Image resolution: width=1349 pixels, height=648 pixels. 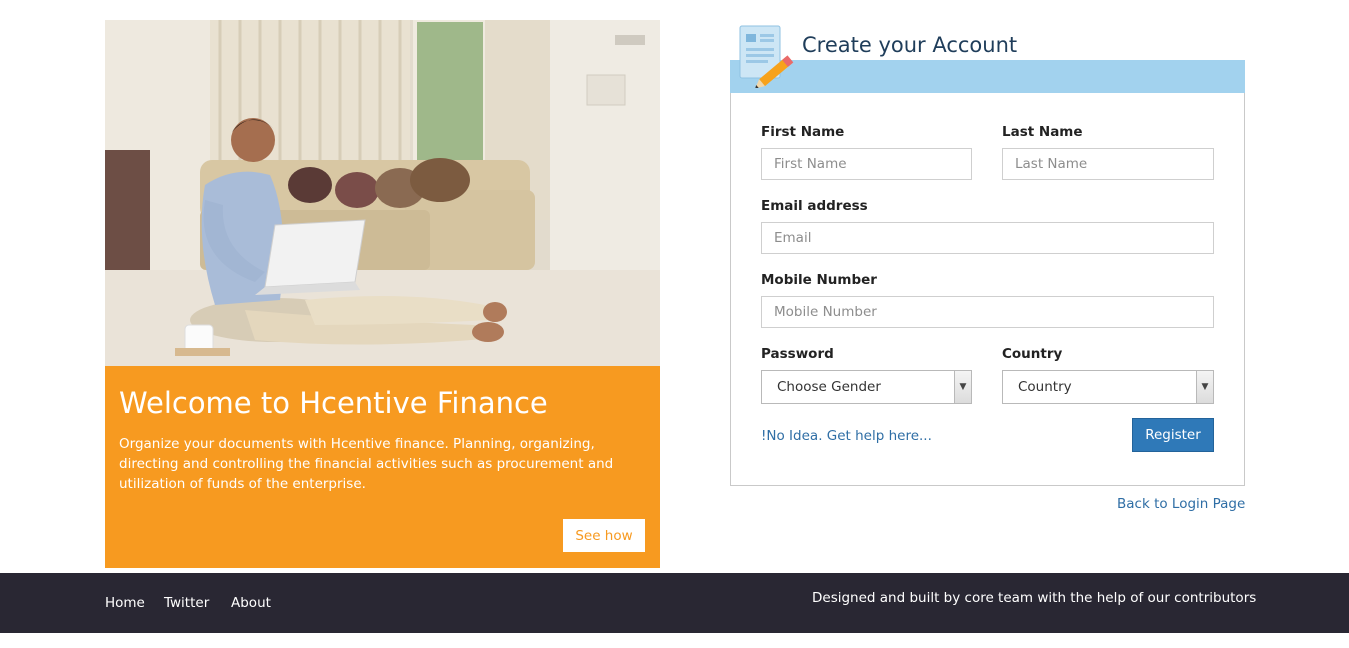 What do you see at coordinates (803, 132) in the screenshot?
I see `first-name-label: First Name` at bounding box center [803, 132].